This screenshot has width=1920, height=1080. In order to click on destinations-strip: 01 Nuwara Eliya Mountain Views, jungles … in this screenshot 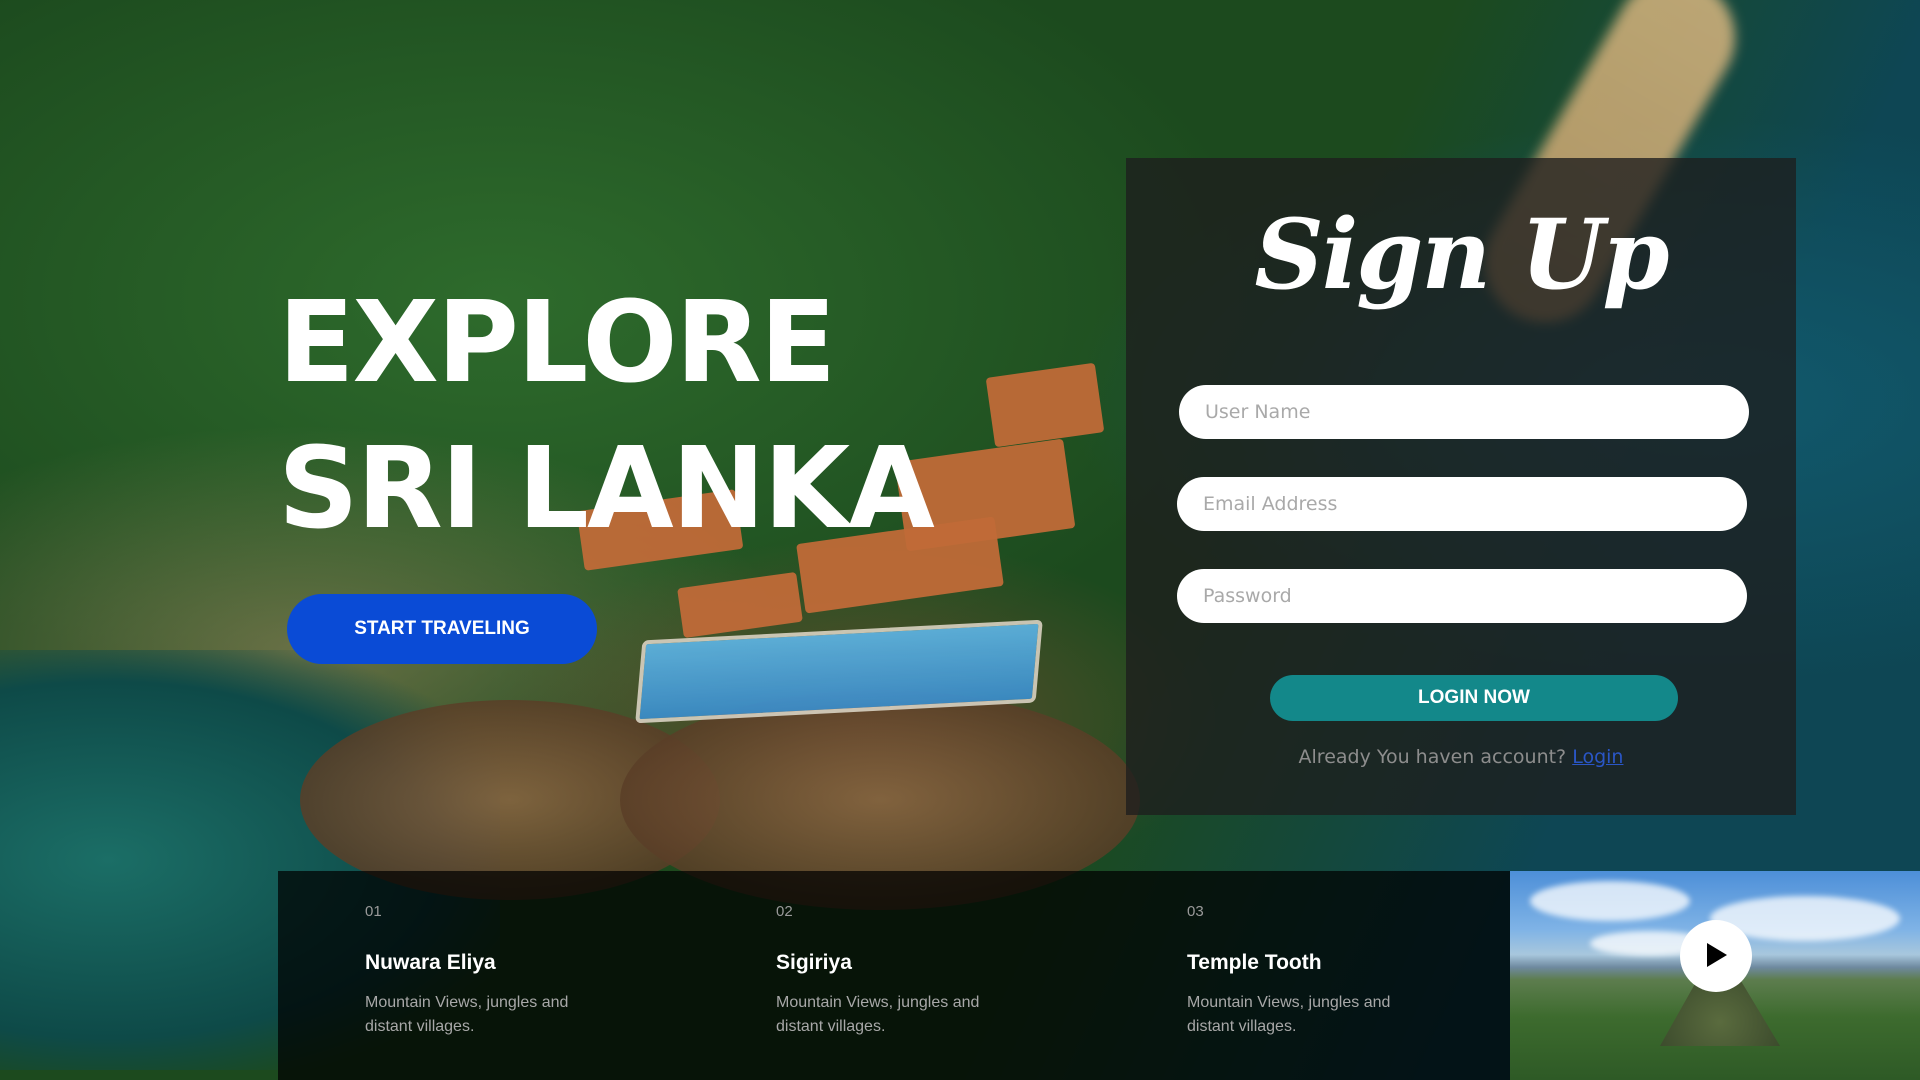, I will do `click(894, 975)`.